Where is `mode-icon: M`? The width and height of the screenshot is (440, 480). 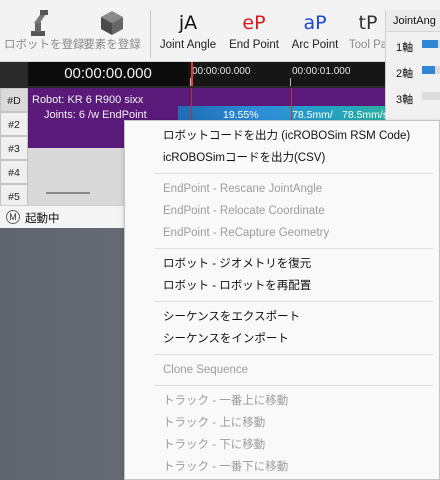 mode-icon: M is located at coordinates (13, 217).